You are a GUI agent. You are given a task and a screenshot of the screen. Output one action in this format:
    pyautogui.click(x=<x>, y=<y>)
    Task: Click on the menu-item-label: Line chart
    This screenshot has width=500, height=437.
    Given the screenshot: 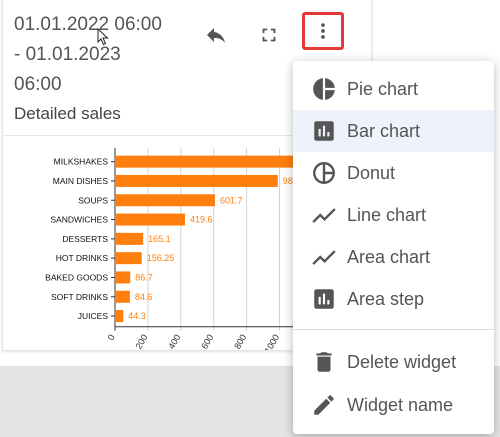 What is the action you would take?
    pyautogui.click(x=387, y=214)
    